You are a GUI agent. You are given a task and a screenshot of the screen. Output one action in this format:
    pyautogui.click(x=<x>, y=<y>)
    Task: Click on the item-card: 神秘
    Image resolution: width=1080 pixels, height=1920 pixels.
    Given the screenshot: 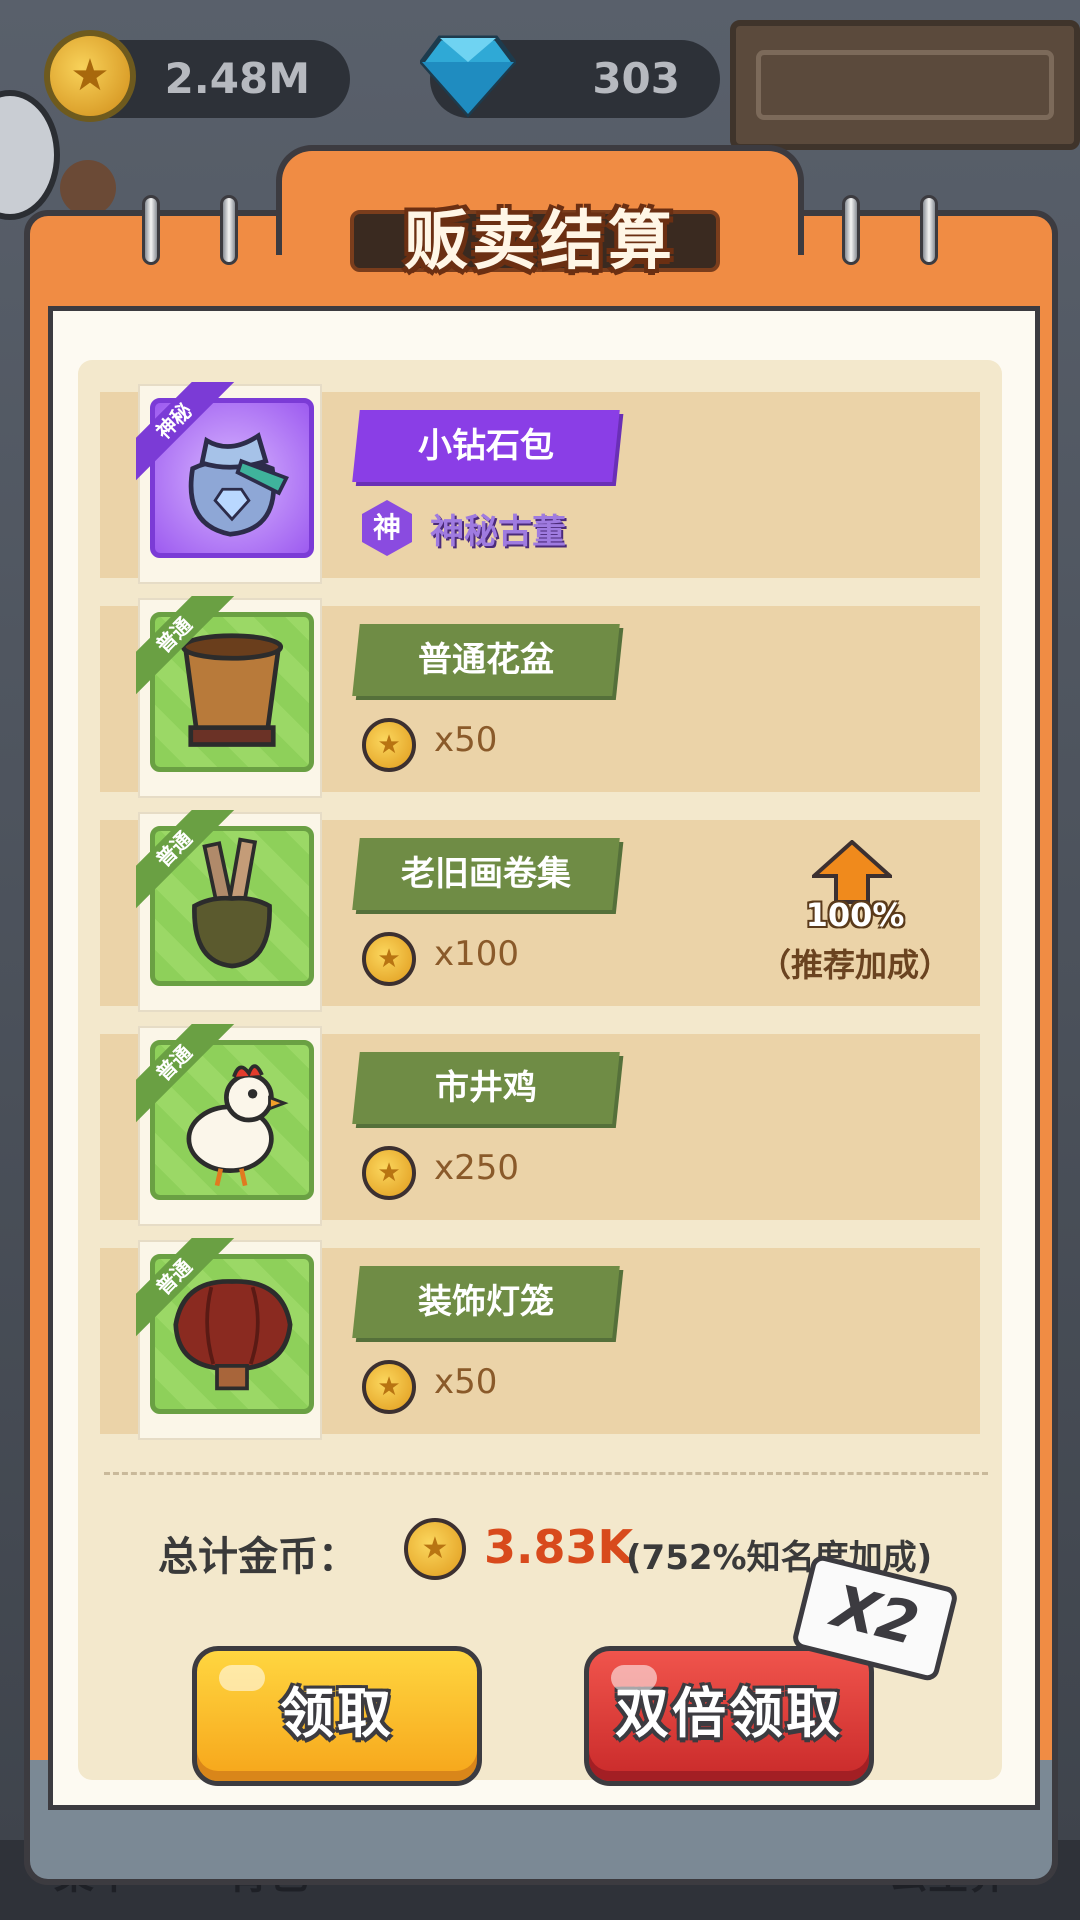 What is the action you would take?
    pyautogui.click(x=229, y=483)
    